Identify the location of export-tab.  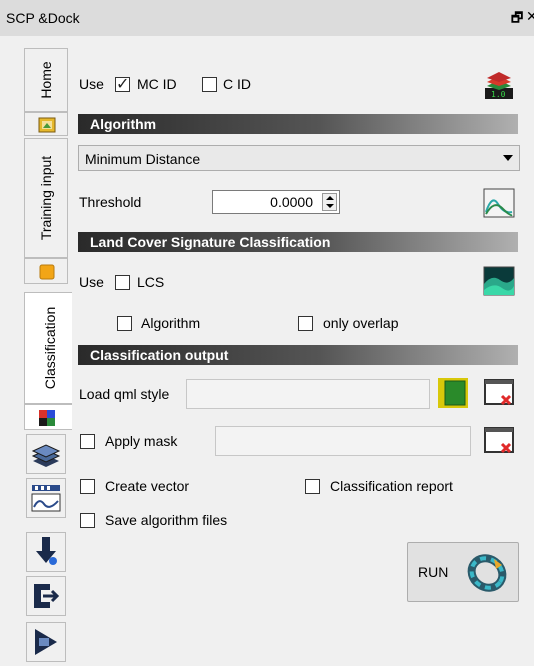
(46, 596).